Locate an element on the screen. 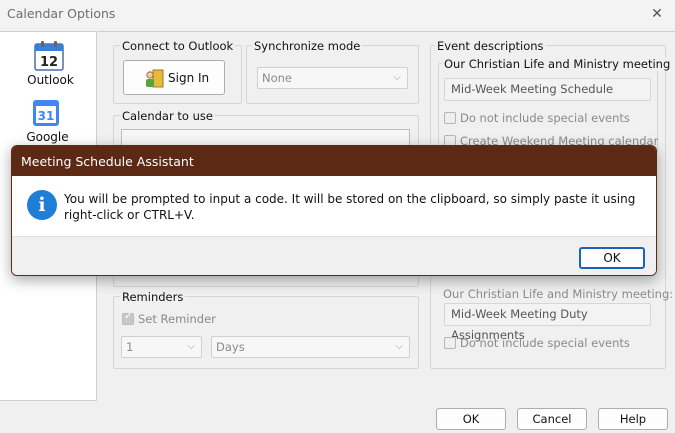 The width and height of the screenshot is (675, 433). outlook-calendar-icon: 12 is located at coordinates (49, 56).